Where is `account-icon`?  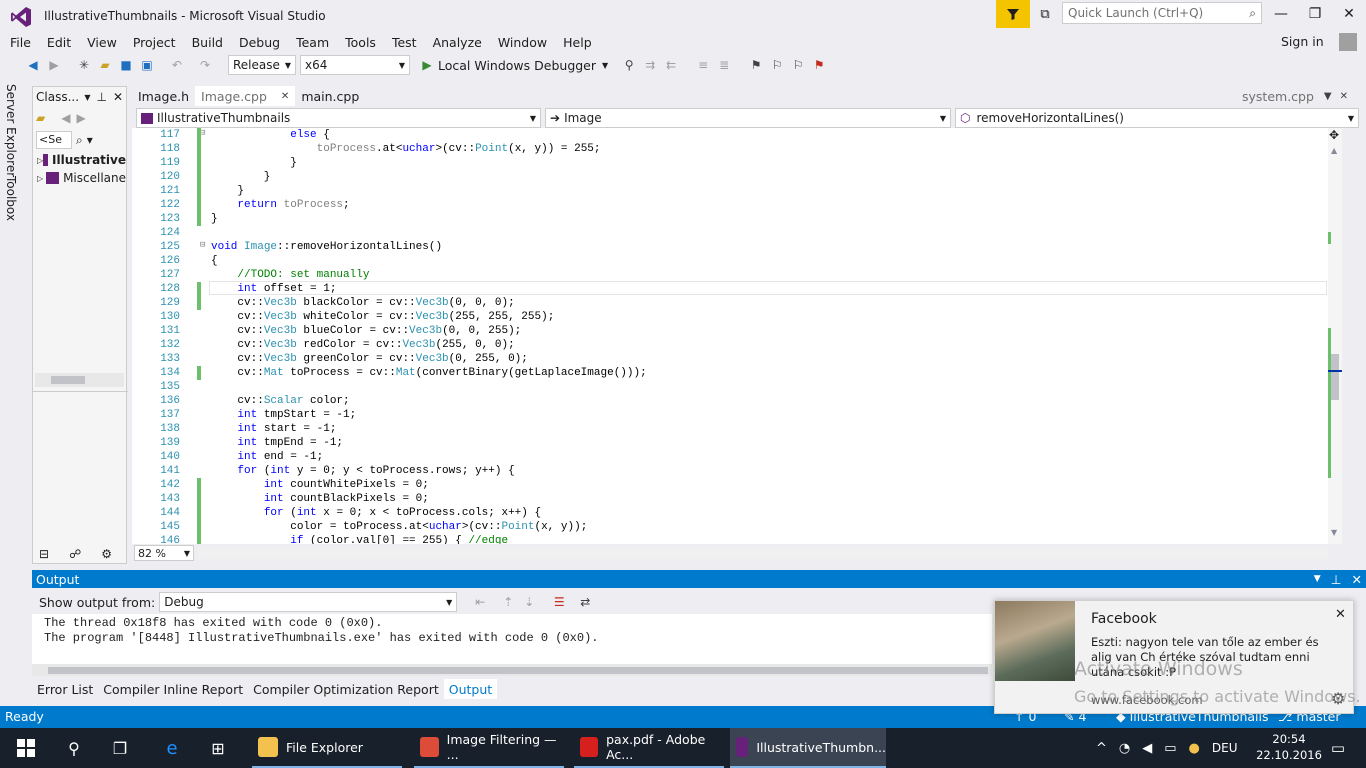 account-icon is located at coordinates (1348, 42).